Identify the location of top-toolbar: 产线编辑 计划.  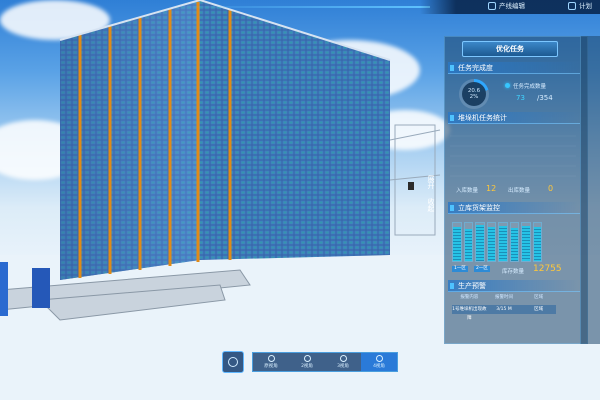
(510, 7).